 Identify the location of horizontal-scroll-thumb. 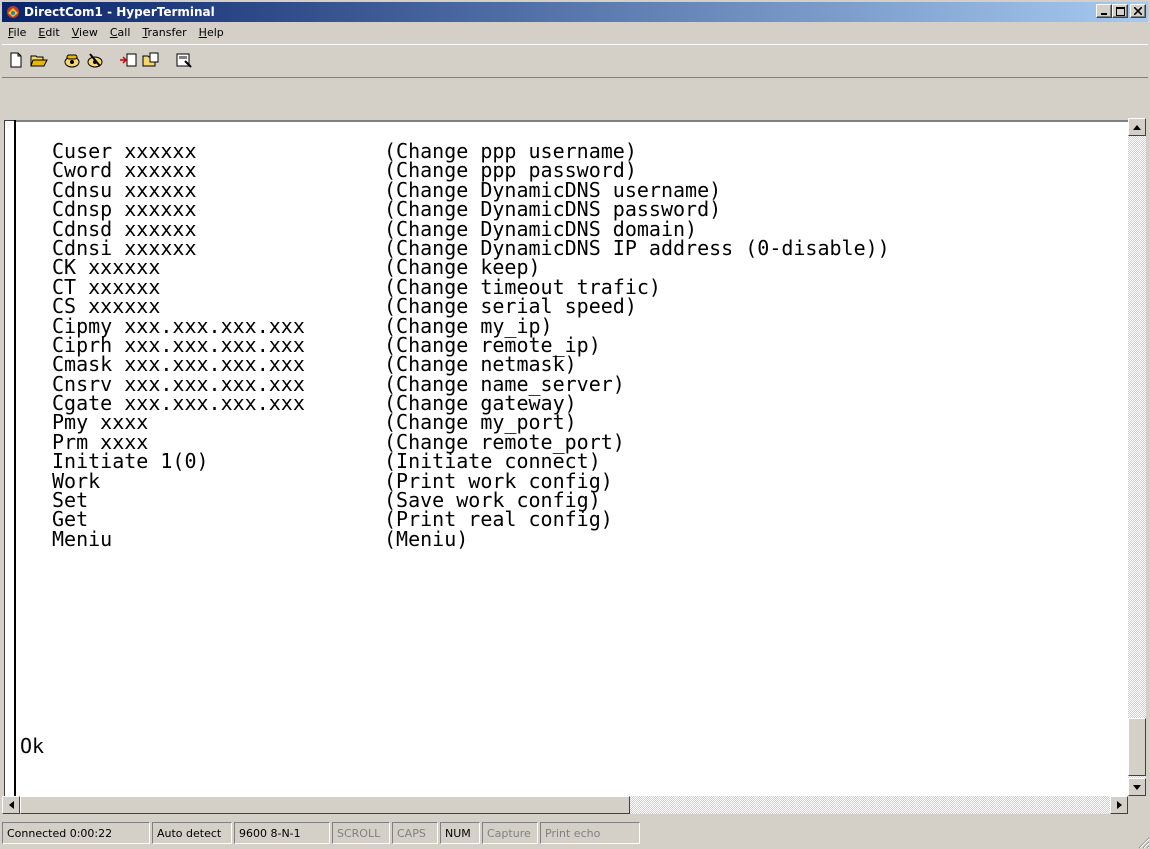
(325, 805).